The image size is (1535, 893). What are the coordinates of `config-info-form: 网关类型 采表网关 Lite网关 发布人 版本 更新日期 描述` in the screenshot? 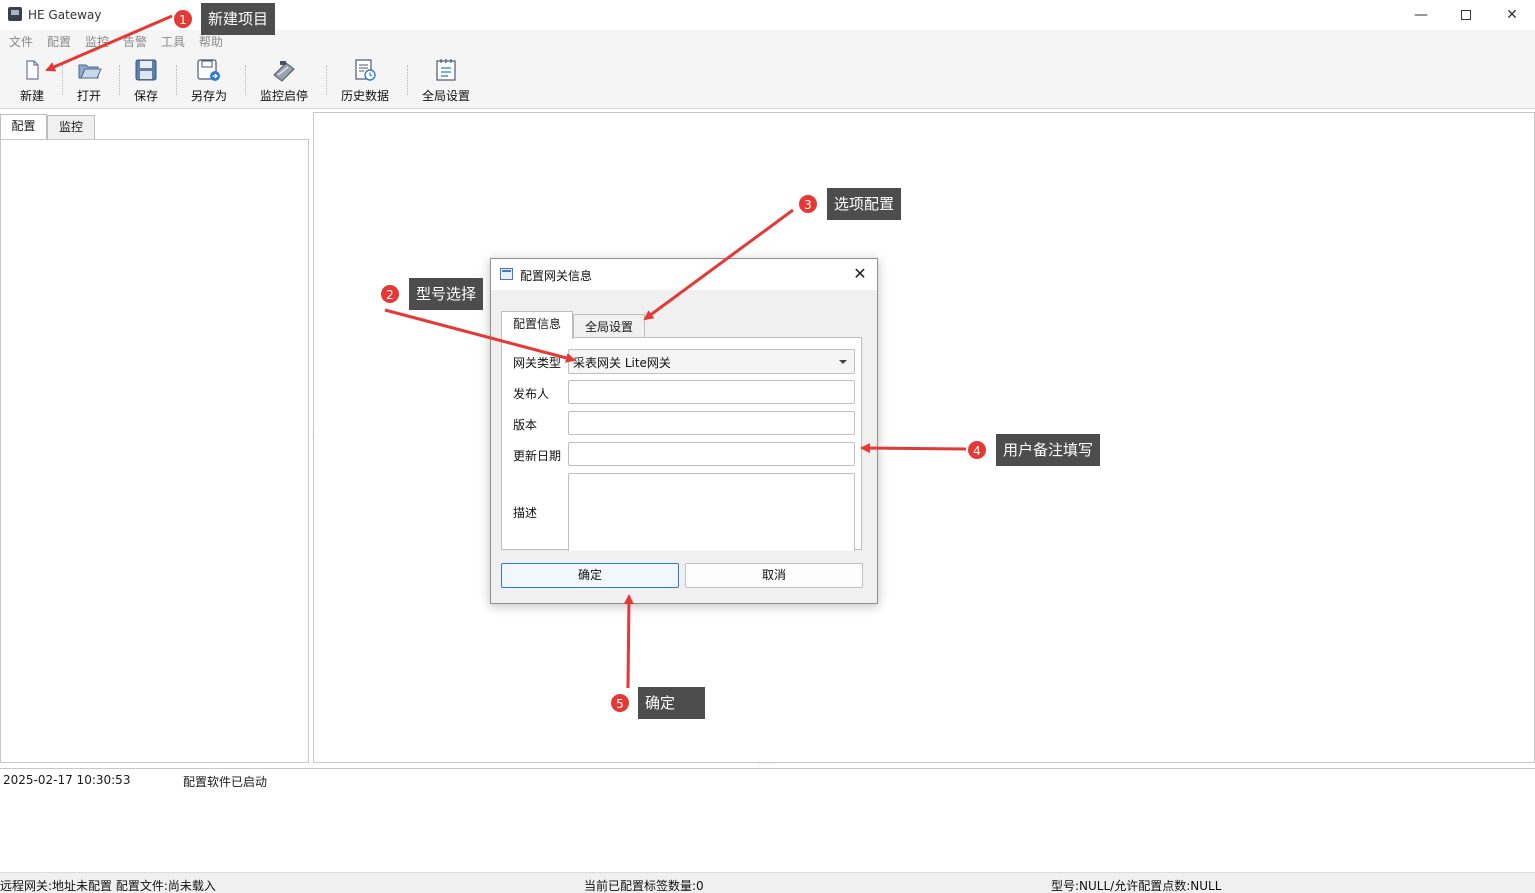 It's located at (681, 444).